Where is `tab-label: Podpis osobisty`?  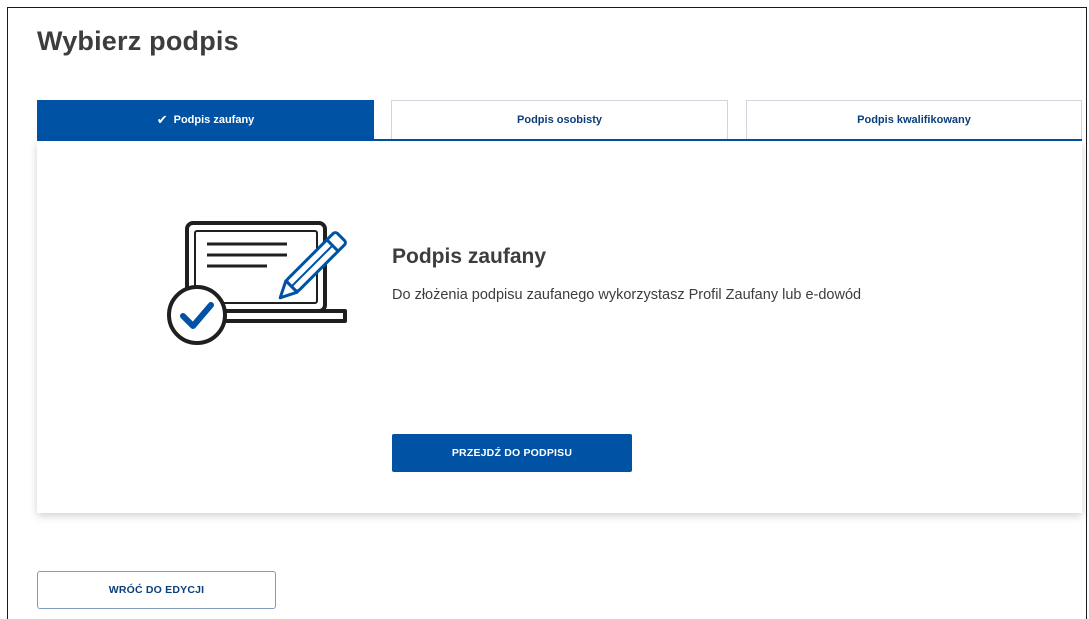
tab-label: Podpis osobisty is located at coordinates (559, 120).